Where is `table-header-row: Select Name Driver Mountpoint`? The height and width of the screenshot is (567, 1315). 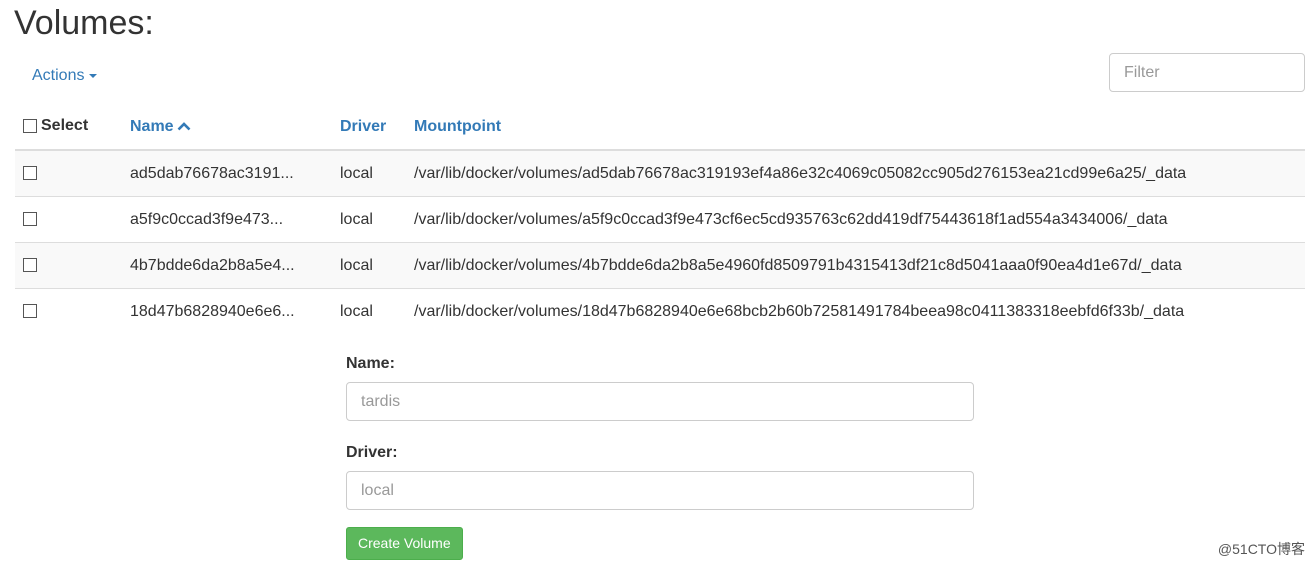 table-header-row: Select Name Driver Mountpoint is located at coordinates (660, 127).